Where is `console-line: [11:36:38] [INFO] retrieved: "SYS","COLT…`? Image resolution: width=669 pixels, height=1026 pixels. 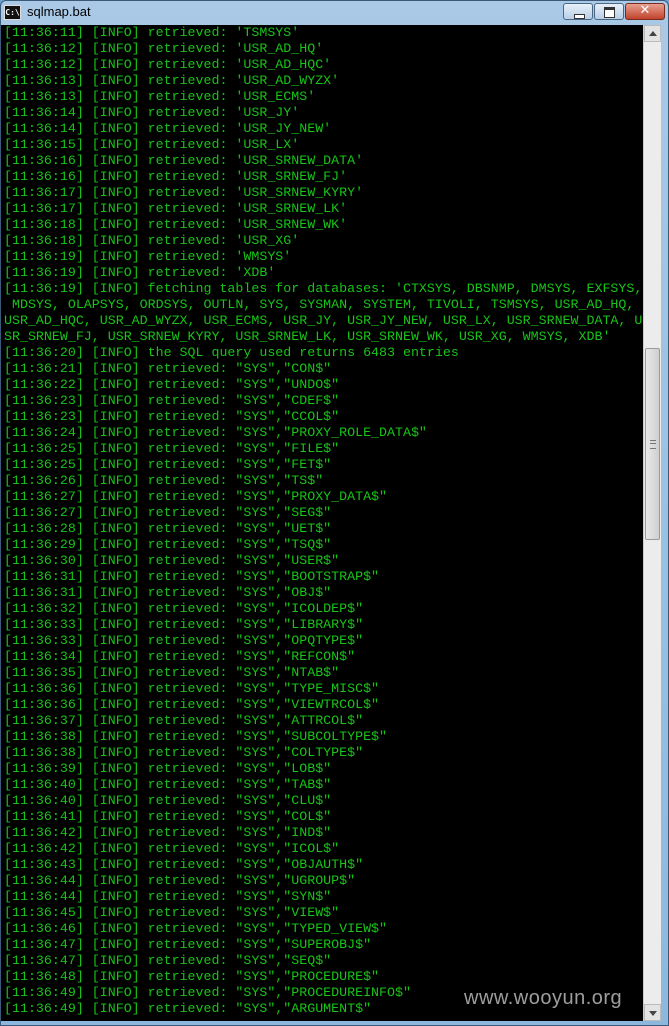 console-line: [11:36:38] [INFO] retrieved: "SYS","COLT… is located at coordinates (184, 752).